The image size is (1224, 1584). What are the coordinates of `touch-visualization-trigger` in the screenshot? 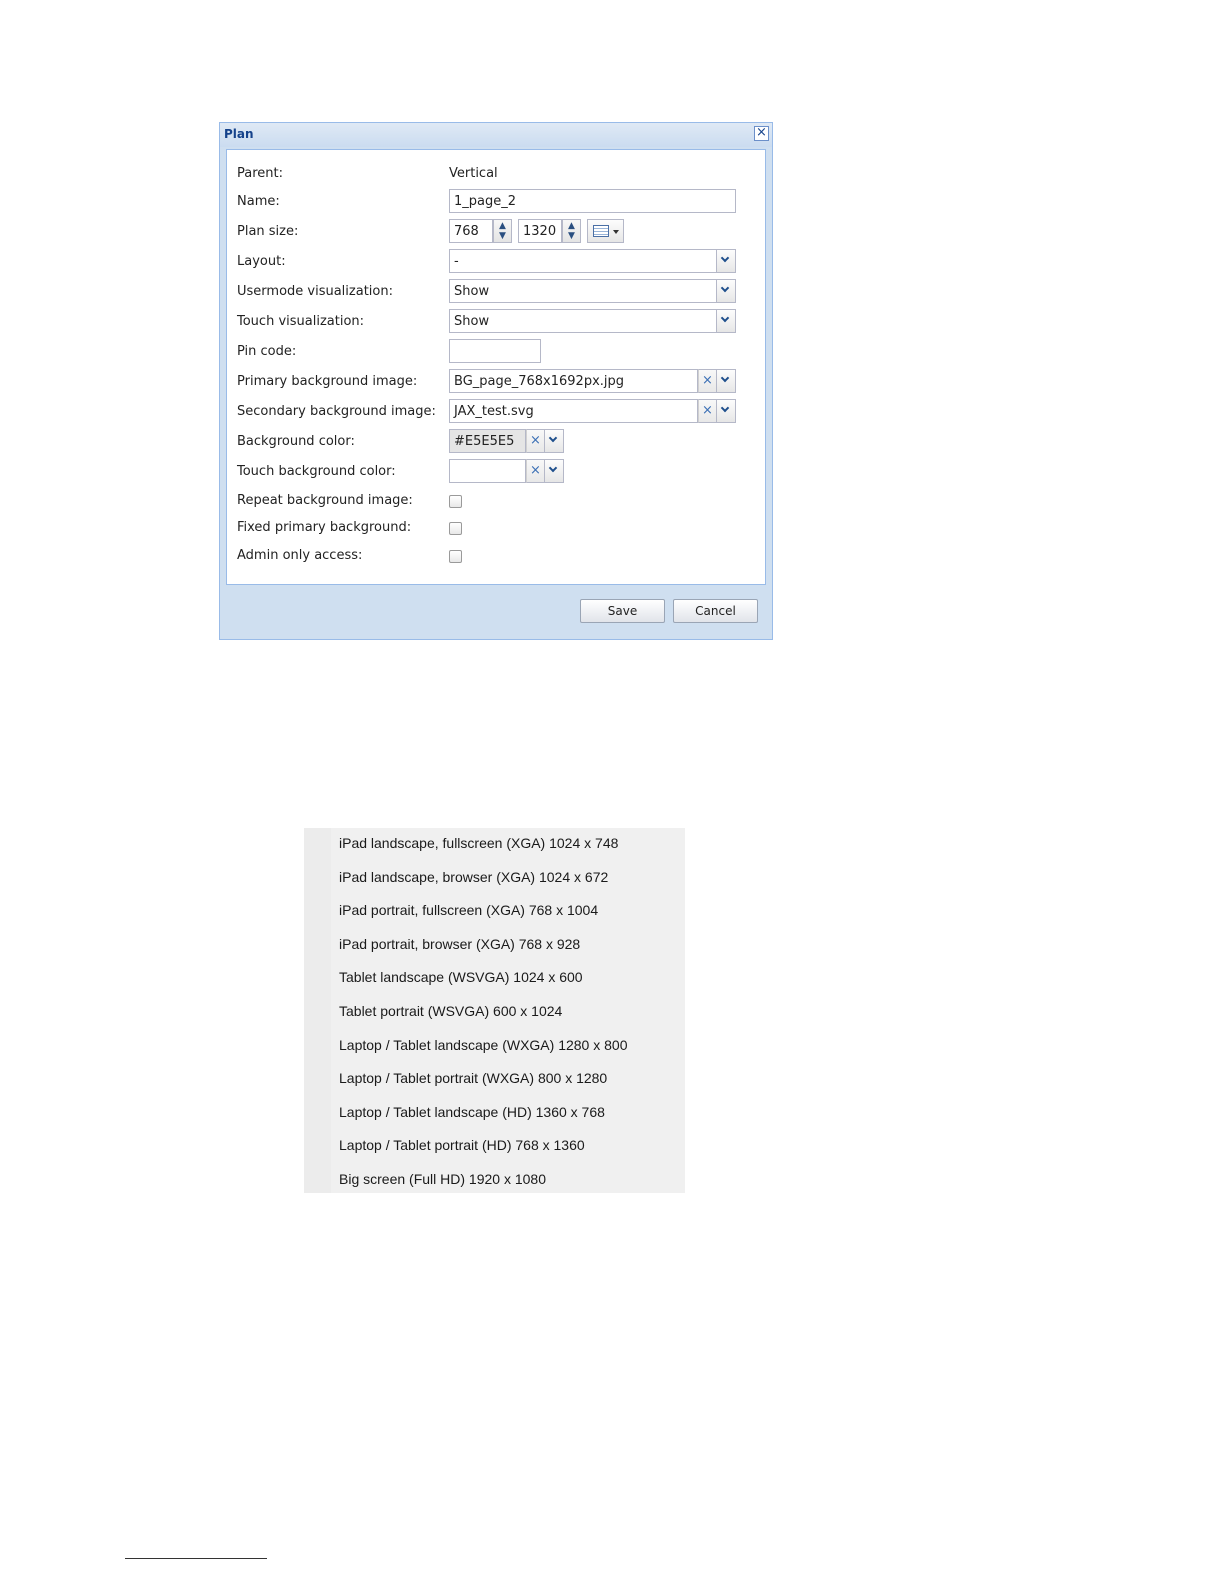 It's located at (726, 321).